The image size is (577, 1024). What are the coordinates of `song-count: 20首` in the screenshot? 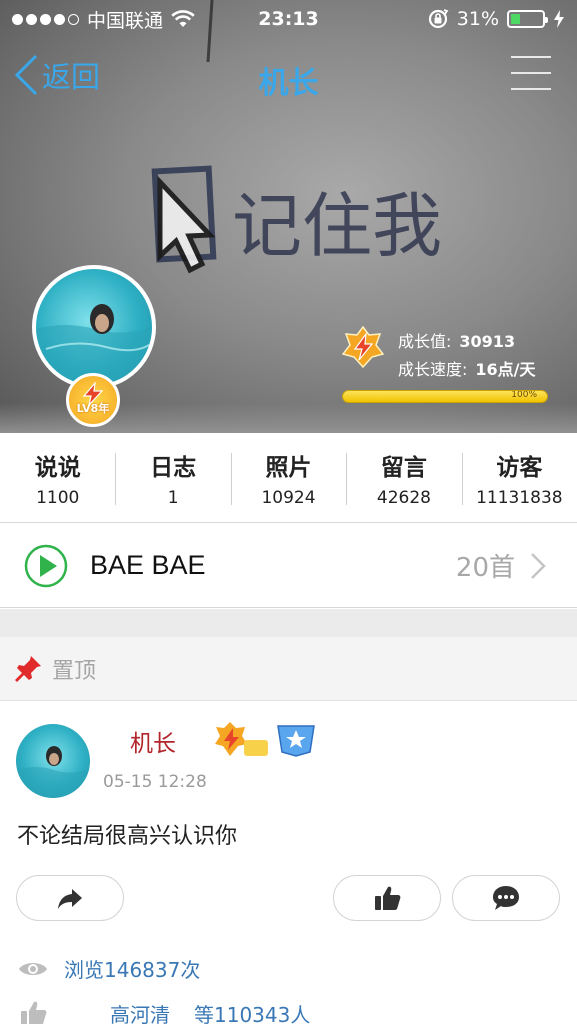 It's located at (485, 568).